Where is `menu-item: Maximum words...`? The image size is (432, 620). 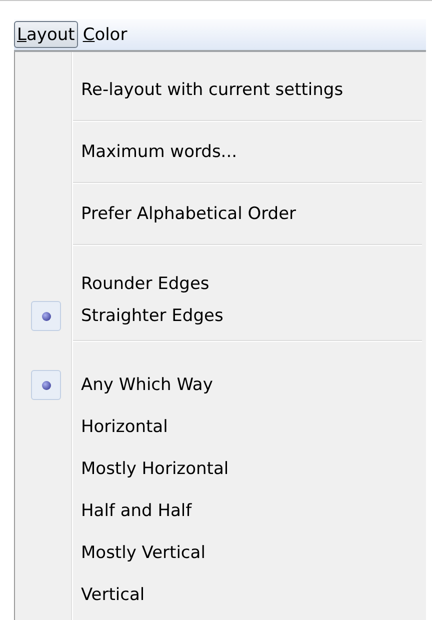 menu-item: Maximum words... is located at coordinates (155, 152).